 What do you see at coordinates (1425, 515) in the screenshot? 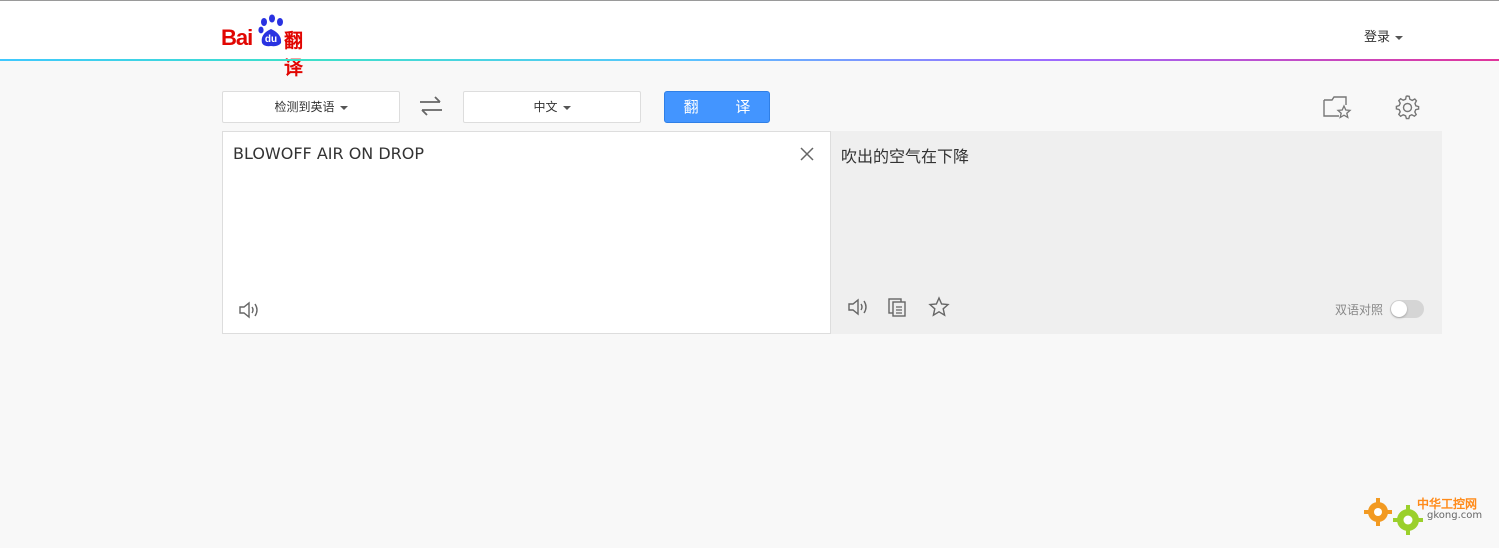
I see `gkong-watermark: 中华工控网 gkong.com` at bounding box center [1425, 515].